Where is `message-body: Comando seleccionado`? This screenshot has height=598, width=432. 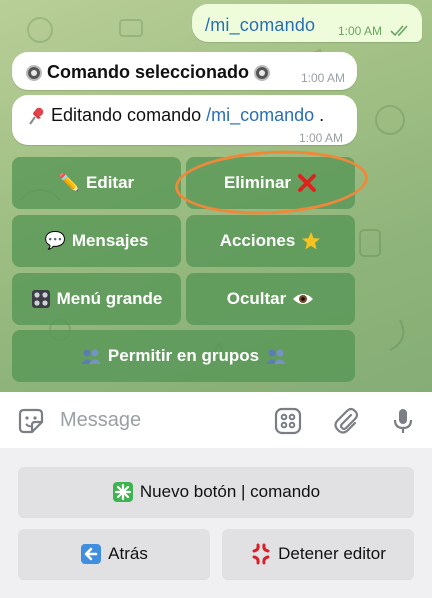
message-body: Comando seleccionado is located at coordinates (148, 72).